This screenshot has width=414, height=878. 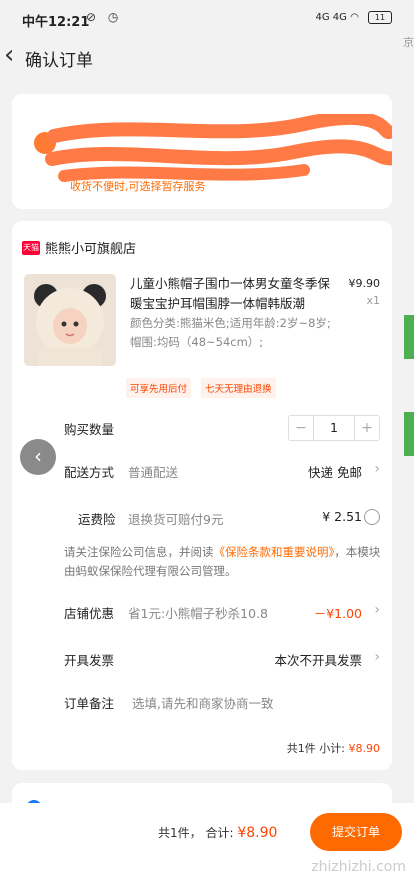 What do you see at coordinates (257, 833) in the screenshot?
I see `total-price: ¥8.90` at bounding box center [257, 833].